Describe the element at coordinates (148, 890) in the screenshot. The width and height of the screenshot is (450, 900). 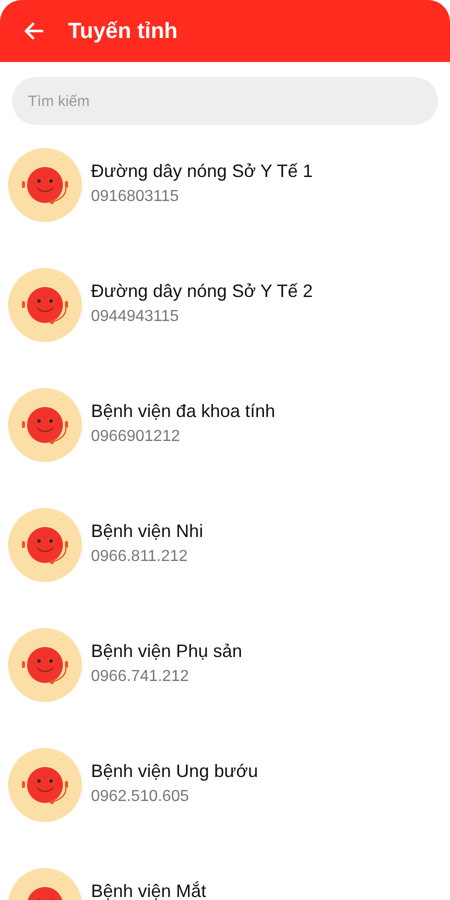
I see `contact-name: Bệnh viện Mắt` at that location.